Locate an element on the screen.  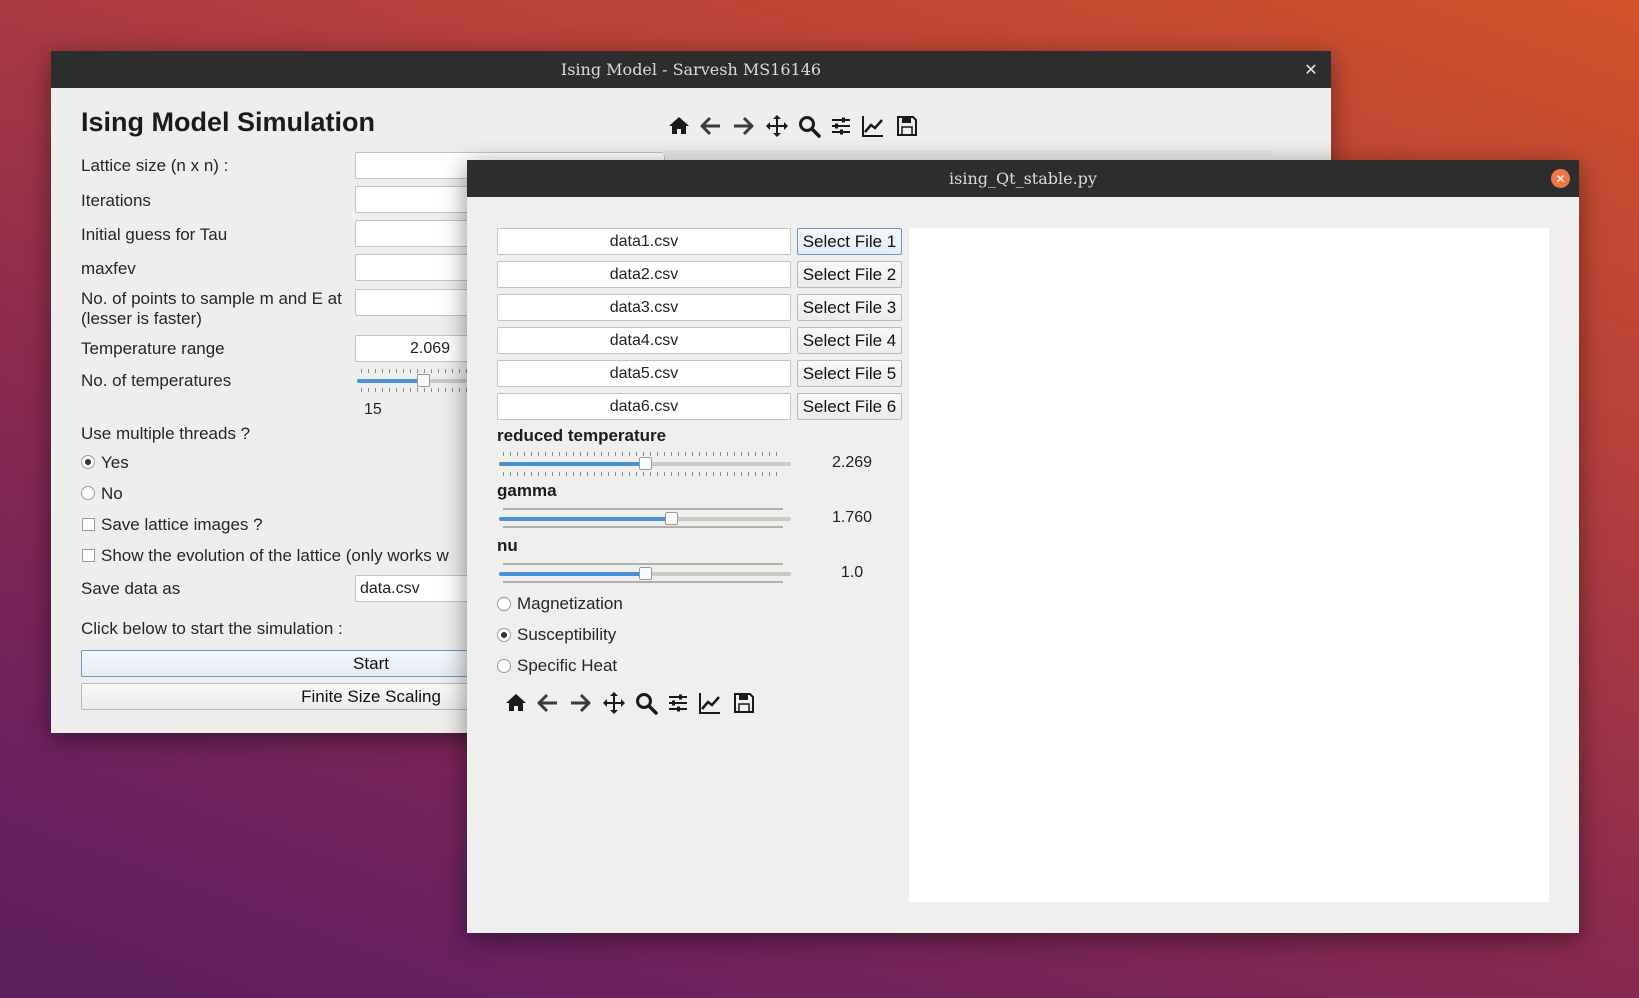
click-below-label: Click below to start the simulation : is located at coordinates (212, 628).